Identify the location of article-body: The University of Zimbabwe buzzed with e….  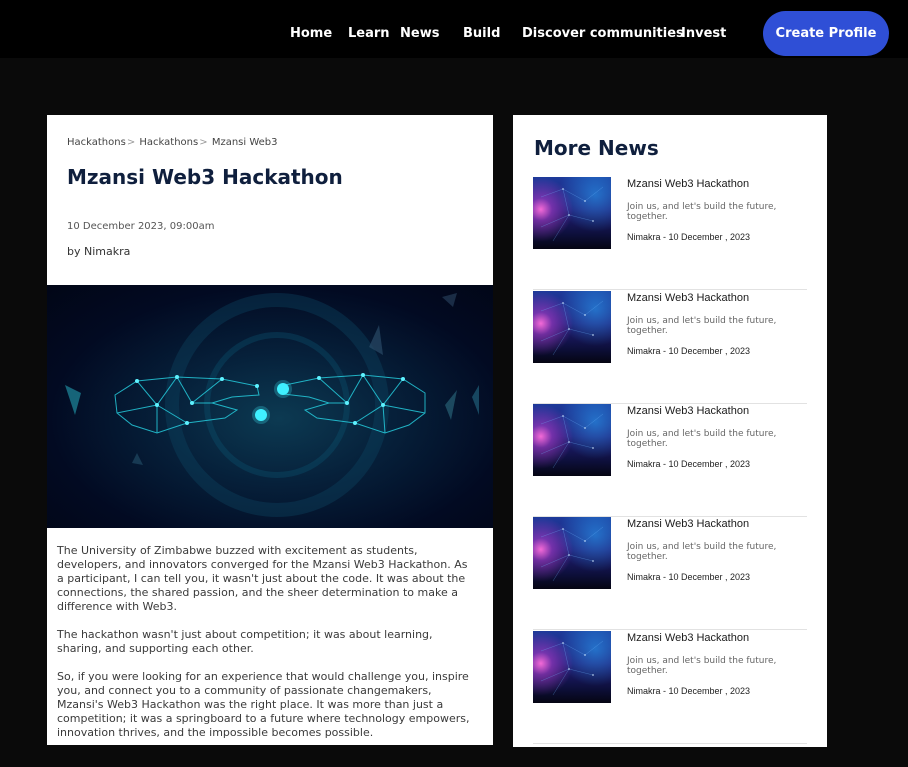
(267, 649).